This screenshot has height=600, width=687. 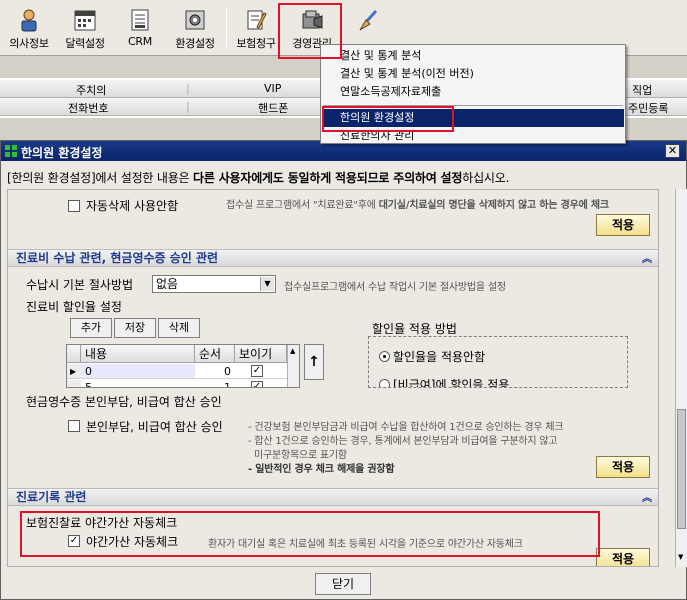 What do you see at coordinates (312, 19) in the screenshot?
I see `management-icon` at bounding box center [312, 19].